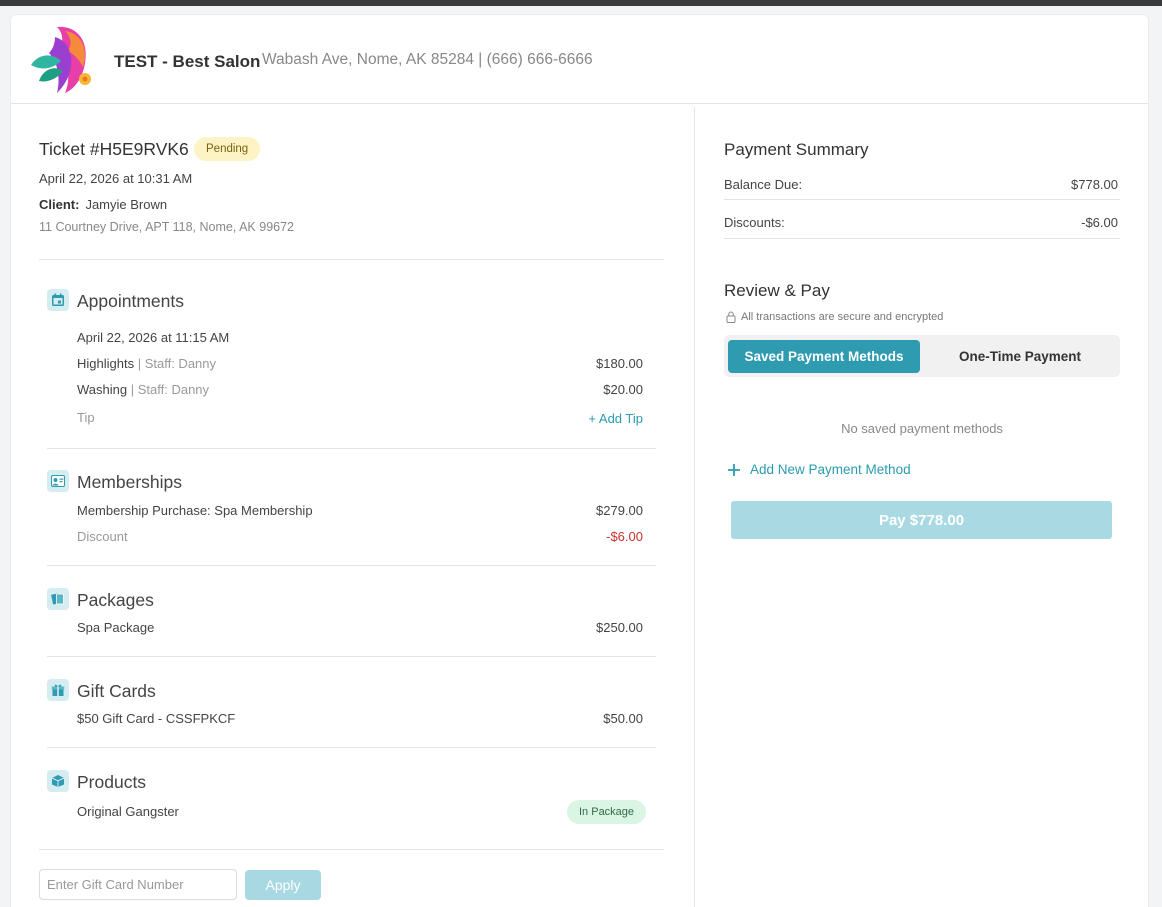 The width and height of the screenshot is (1162, 907). What do you see at coordinates (138, 884) in the screenshot?
I see `gift-card-input` at bounding box center [138, 884].